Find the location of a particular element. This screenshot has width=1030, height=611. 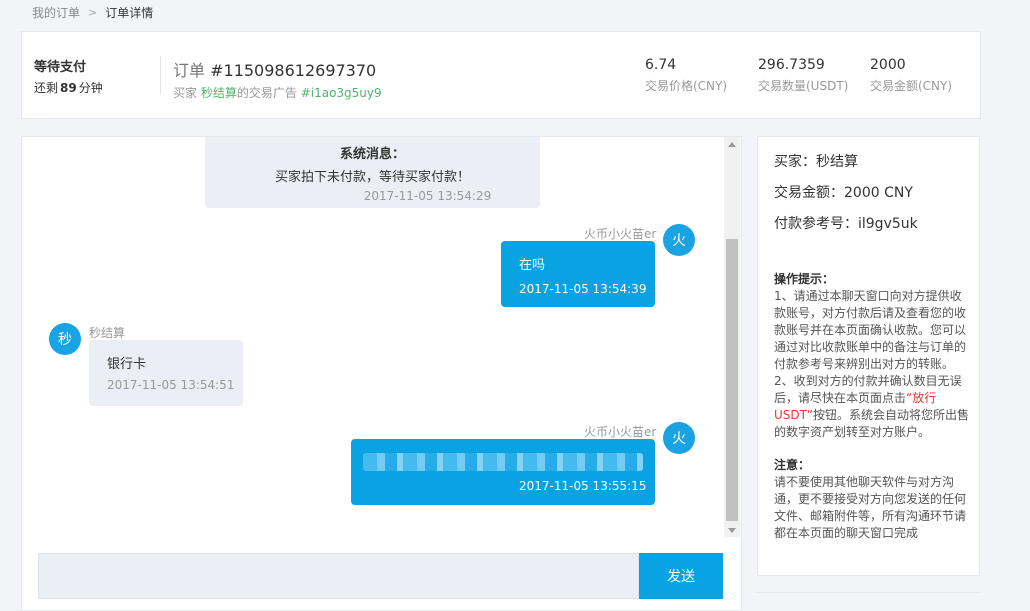

chat-input is located at coordinates (338, 576).